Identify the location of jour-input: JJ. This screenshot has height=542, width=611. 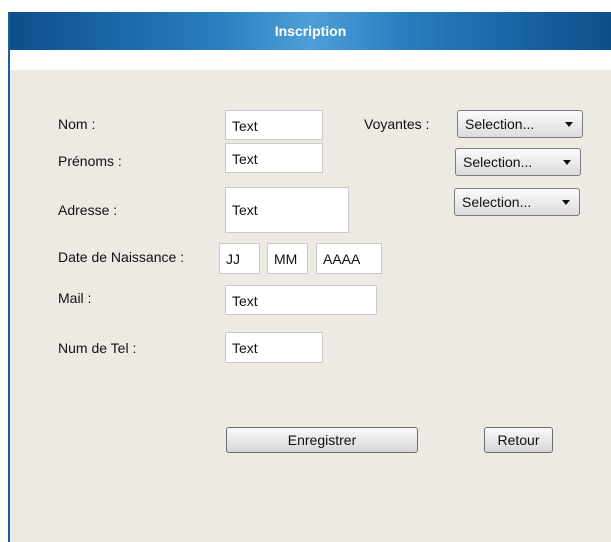
(239, 258).